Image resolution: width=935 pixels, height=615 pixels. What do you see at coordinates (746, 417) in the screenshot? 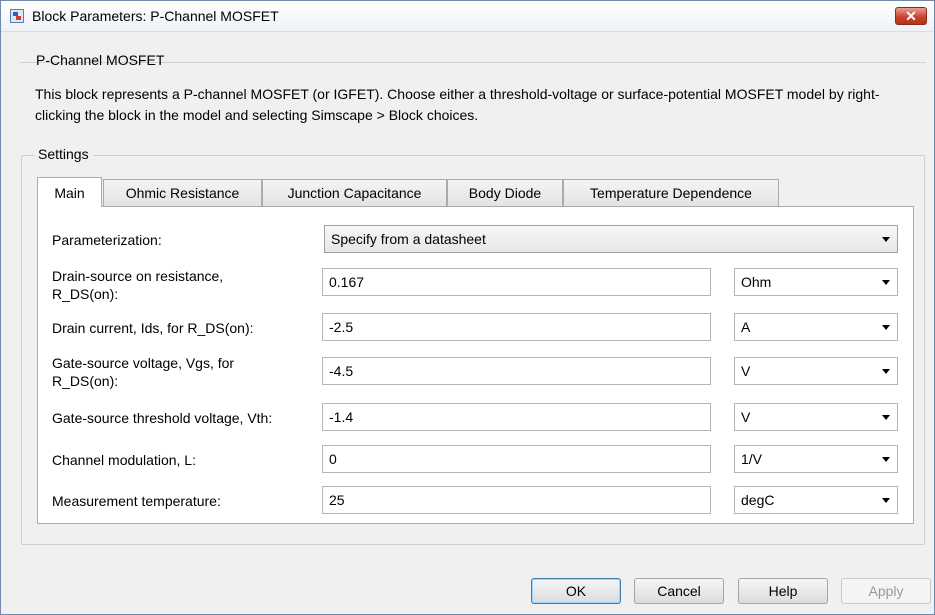
I see `threshold-voltage-unit-value: V` at bounding box center [746, 417].